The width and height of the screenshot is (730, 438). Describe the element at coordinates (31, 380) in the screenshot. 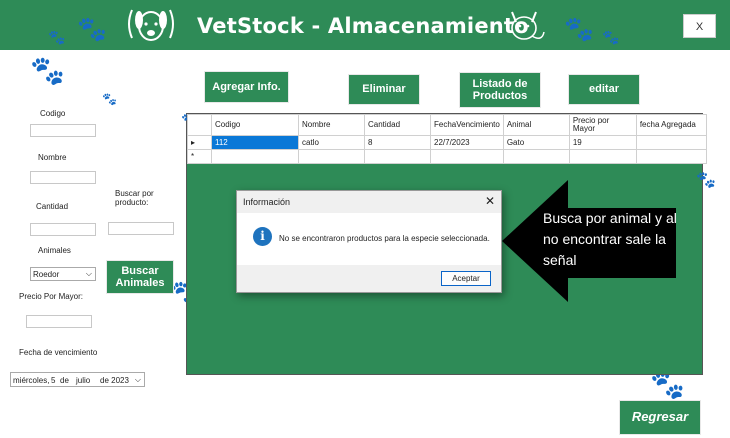

I see `date-weekday: miércoles,` at that location.